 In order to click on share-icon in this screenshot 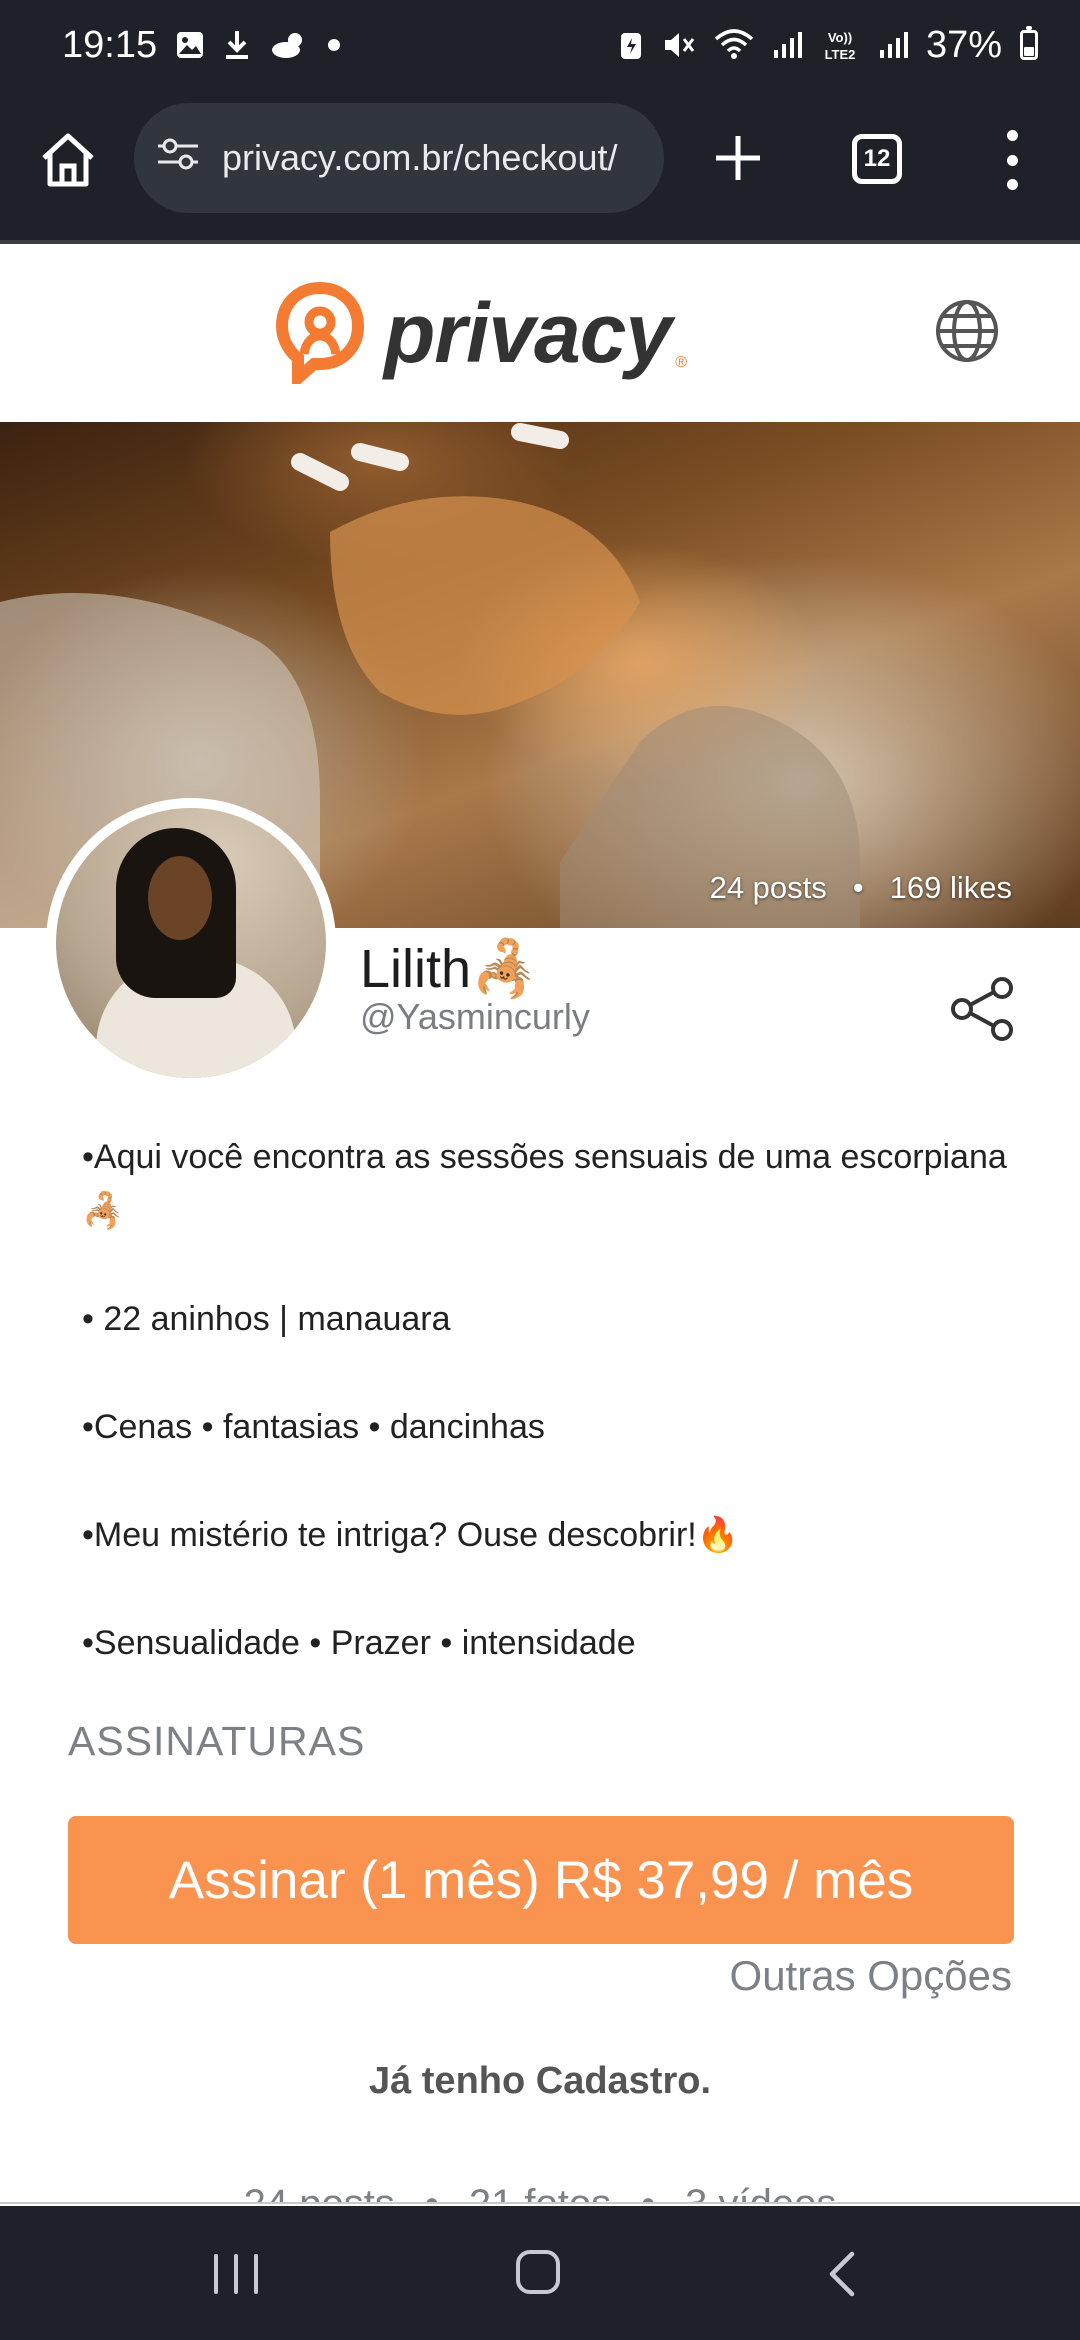, I will do `click(983, 1009)`.